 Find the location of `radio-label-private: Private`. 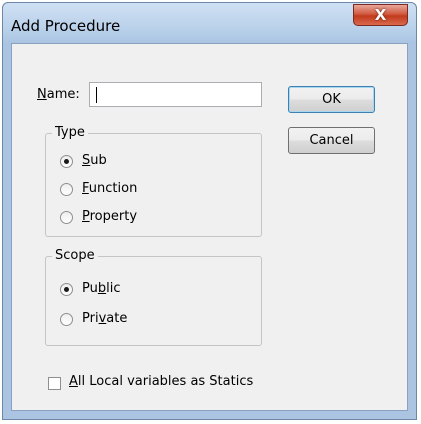

radio-label-private: Private is located at coordinates (105, 318).